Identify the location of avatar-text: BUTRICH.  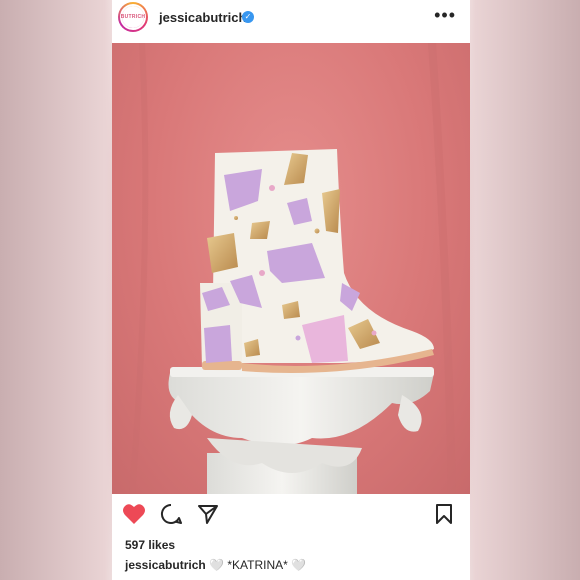
(133, 17).